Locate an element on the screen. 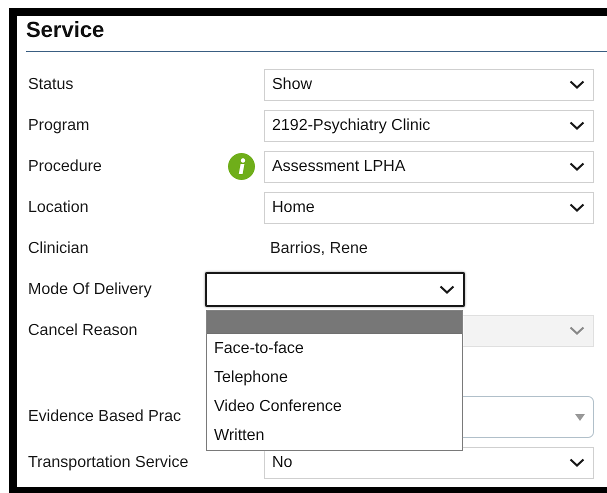  section-title: Service is located at coordinates (65, 30).